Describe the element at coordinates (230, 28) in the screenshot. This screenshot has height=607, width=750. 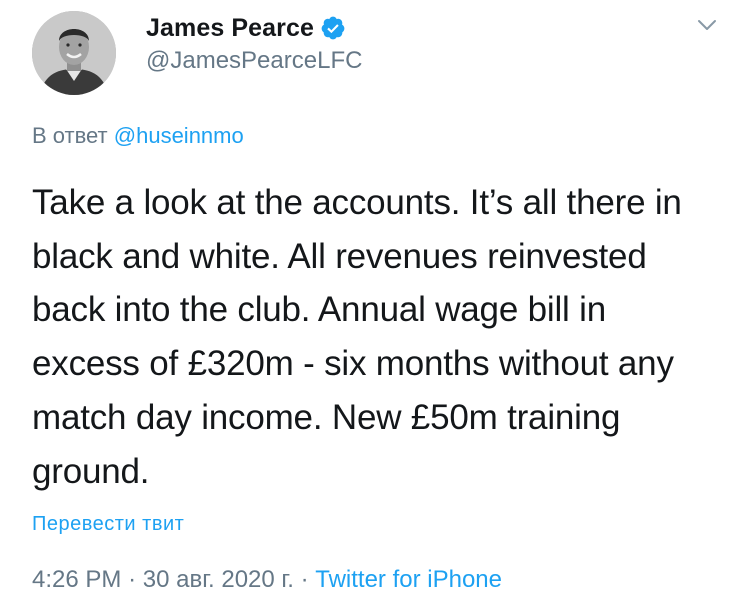
I see `author-display-name: James Pearce` at that location.